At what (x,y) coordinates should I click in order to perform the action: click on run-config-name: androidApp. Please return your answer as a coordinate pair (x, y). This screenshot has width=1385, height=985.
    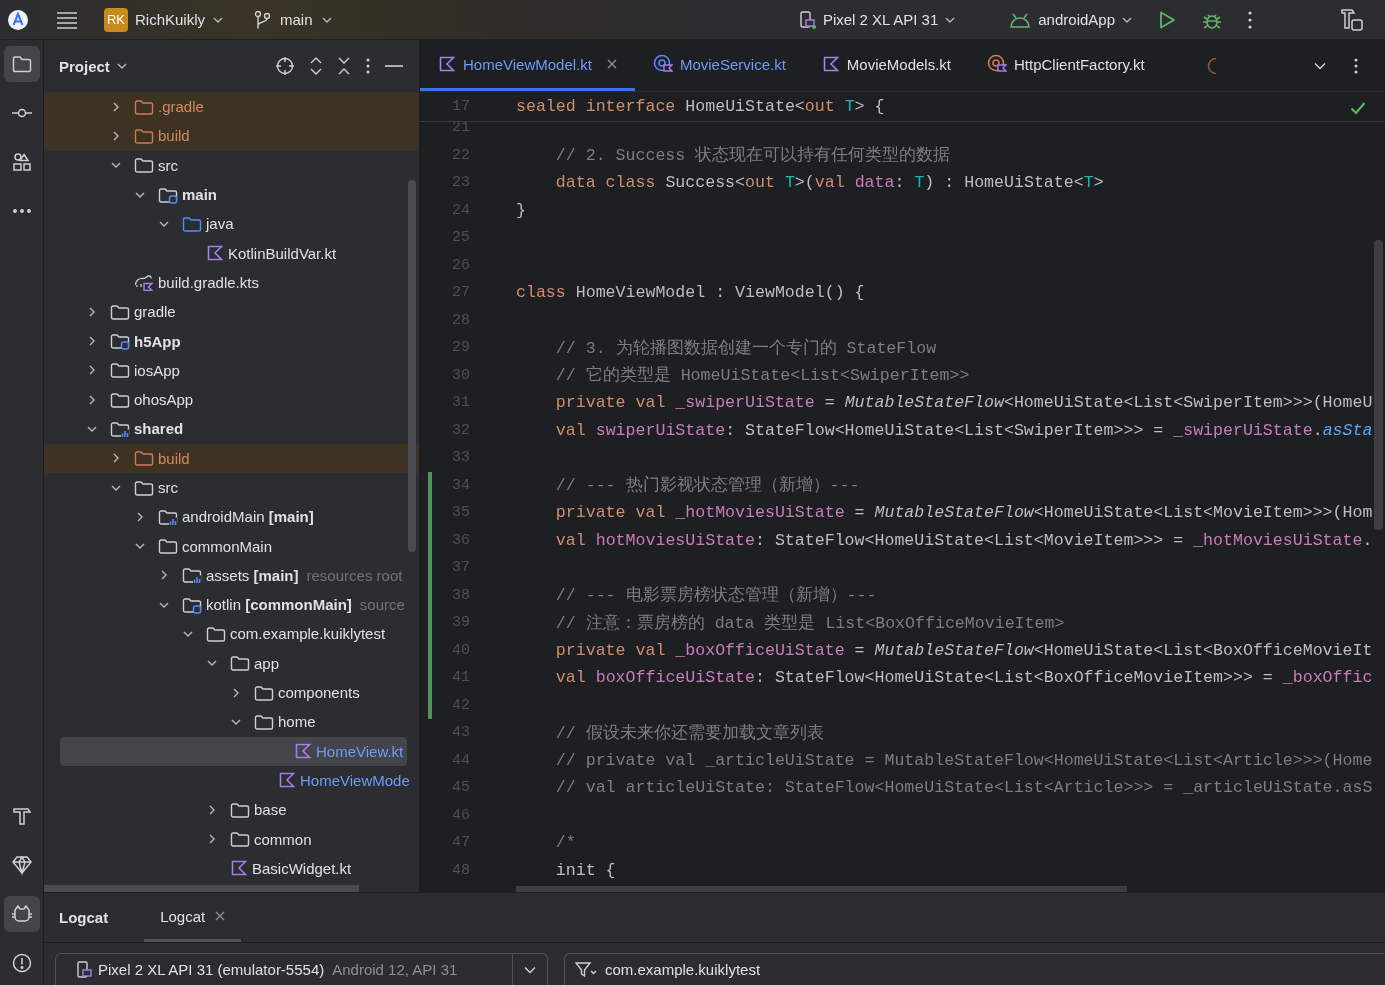
    Looking at the image, I should click on (1076, 19).